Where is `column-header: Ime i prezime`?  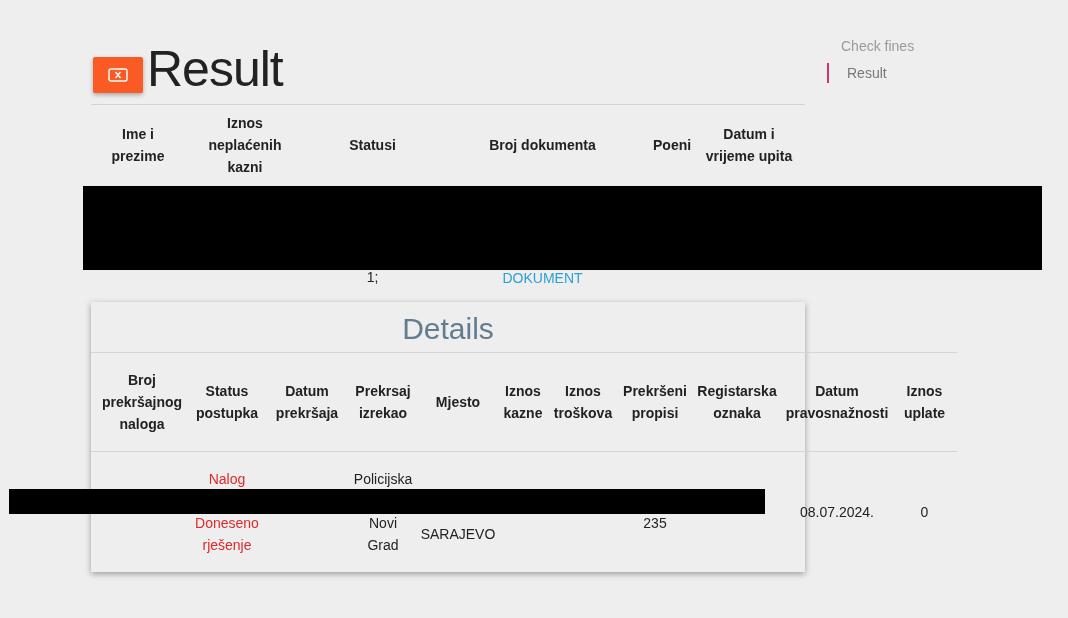
column-header: Ime i prezime is located at coordinates (138, 145).